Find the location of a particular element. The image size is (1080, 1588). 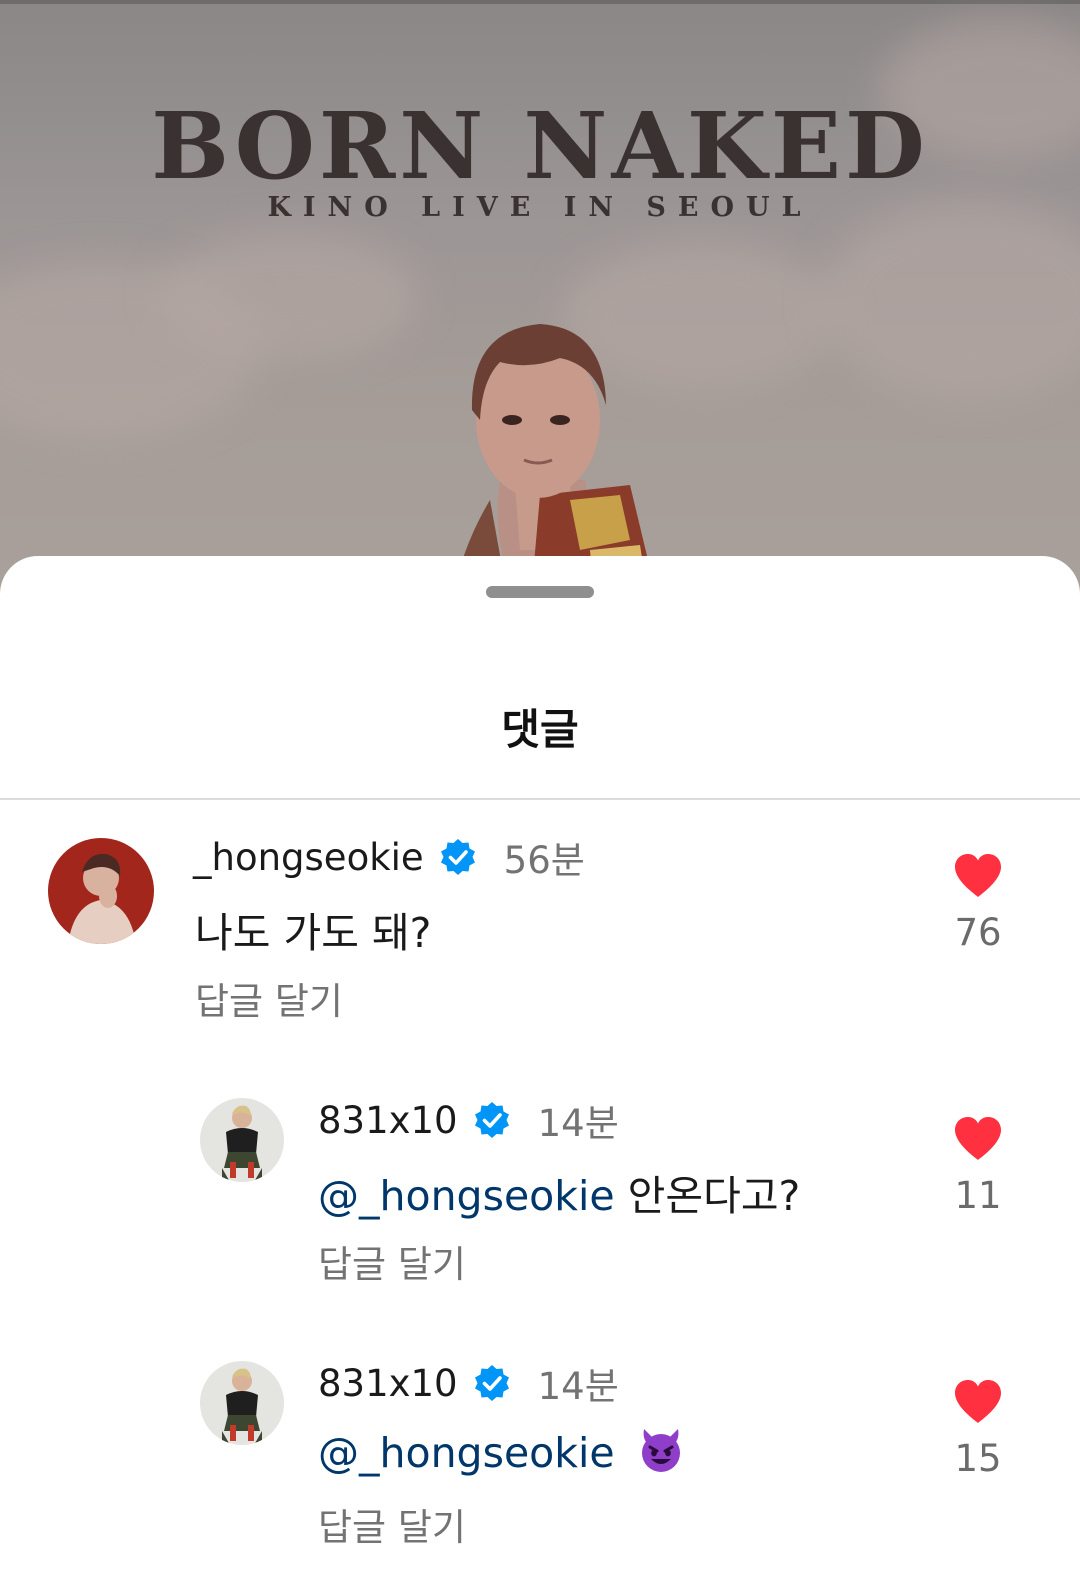

comment-text: 나도 가도 돼? is located at coordinates (313, 929).